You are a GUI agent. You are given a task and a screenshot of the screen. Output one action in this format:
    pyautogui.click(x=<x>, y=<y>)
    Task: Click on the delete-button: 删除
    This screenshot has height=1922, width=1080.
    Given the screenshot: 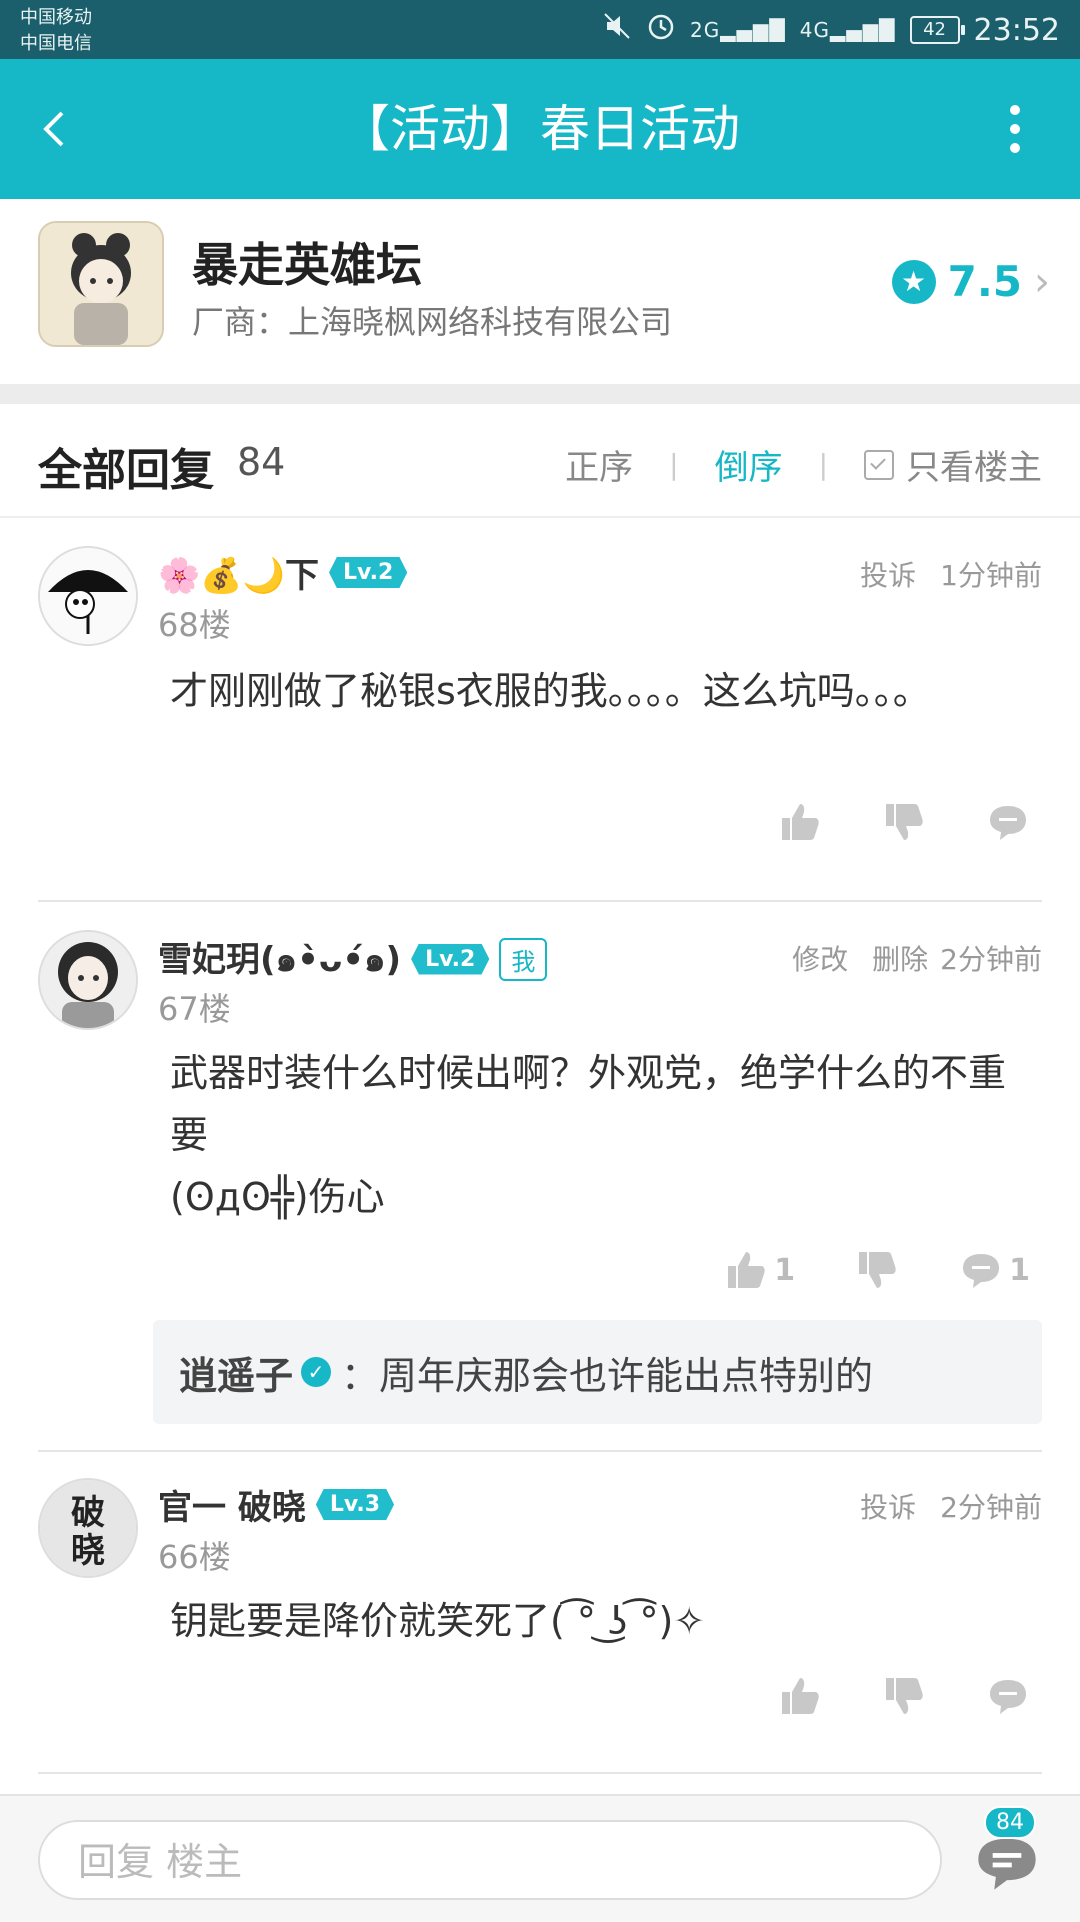 What is the action you would take?
    pyautogui.click(x=900, y=958)
    